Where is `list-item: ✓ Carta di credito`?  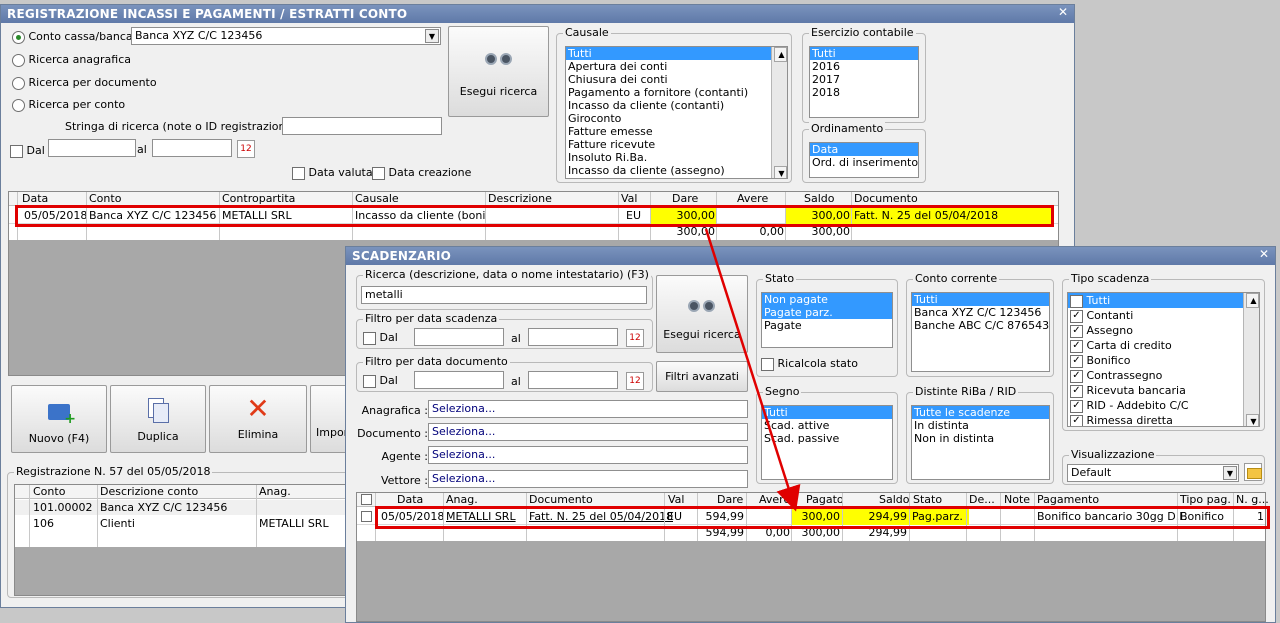
list-item: ✓ Carta di credito is located at coordinates (1163, 345).